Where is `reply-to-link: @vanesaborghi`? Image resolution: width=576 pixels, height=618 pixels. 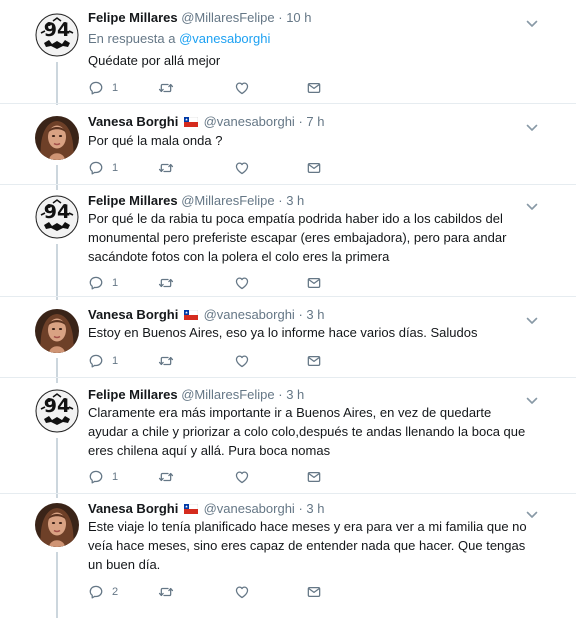
reply-to-link: @vanesaborghi is located at coordinates (224, 38).